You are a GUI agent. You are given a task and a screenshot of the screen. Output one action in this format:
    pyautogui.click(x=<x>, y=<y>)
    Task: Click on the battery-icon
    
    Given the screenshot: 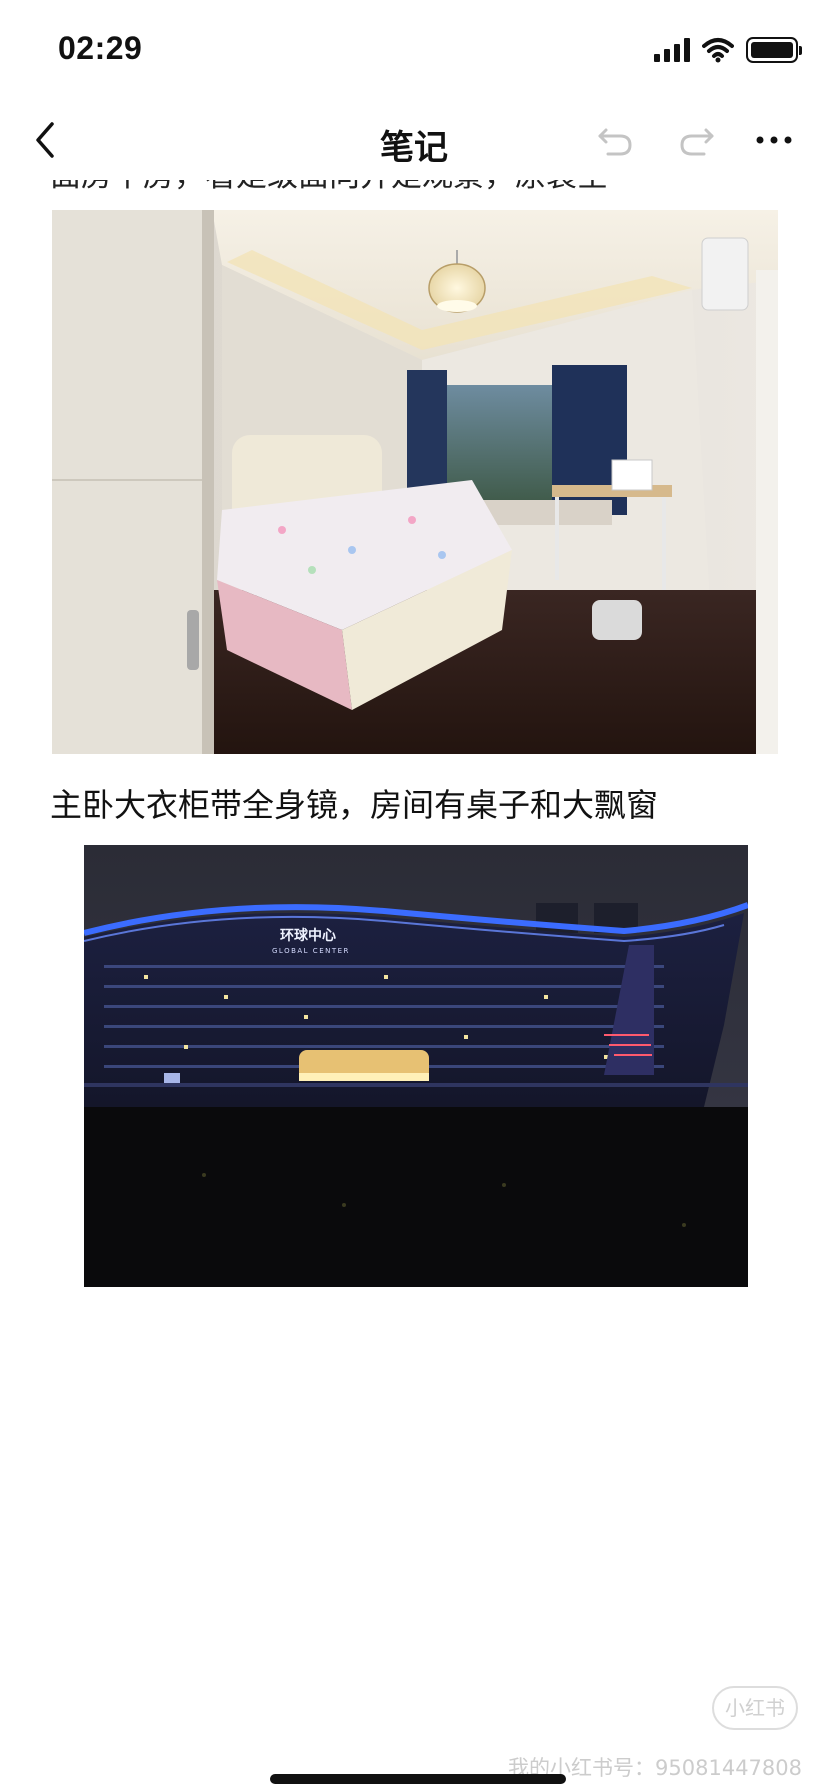 What is the action you would take?
    pyautogui.click(x=774, y=50)
    